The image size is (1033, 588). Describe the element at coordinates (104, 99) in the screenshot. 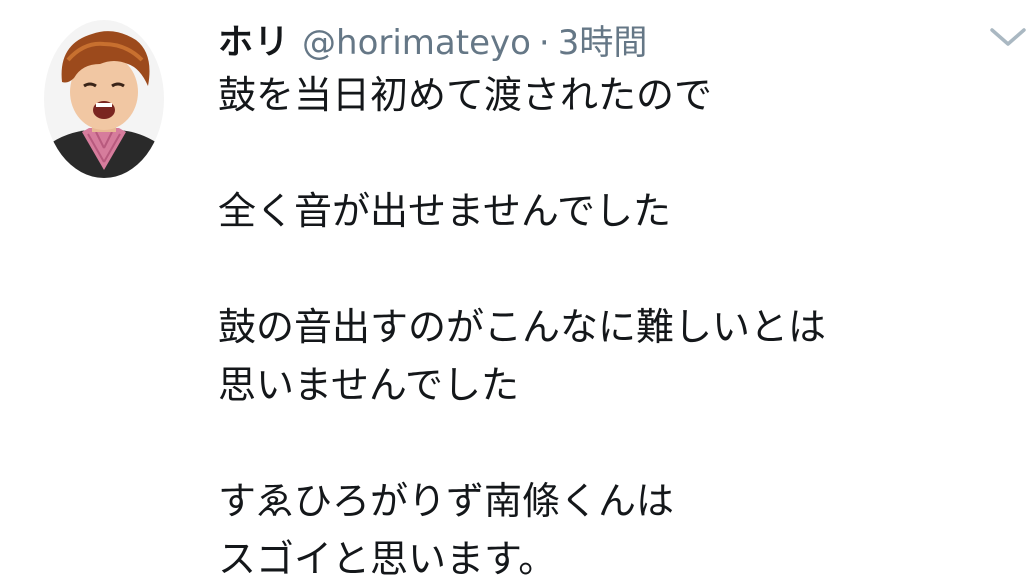

I see `avatar` at that location.